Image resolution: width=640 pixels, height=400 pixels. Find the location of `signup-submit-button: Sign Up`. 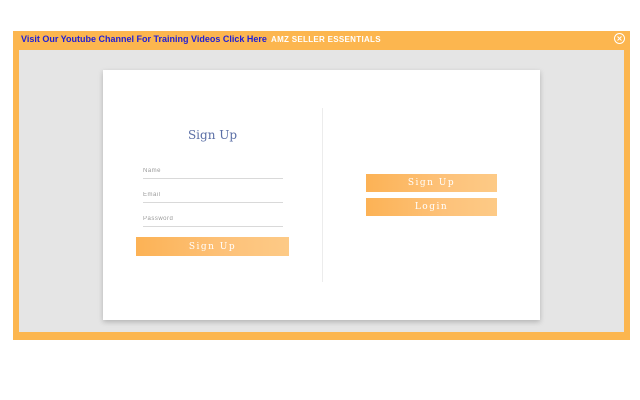

signup-submit-button: Sign Up is located at coordinates (212, 246).